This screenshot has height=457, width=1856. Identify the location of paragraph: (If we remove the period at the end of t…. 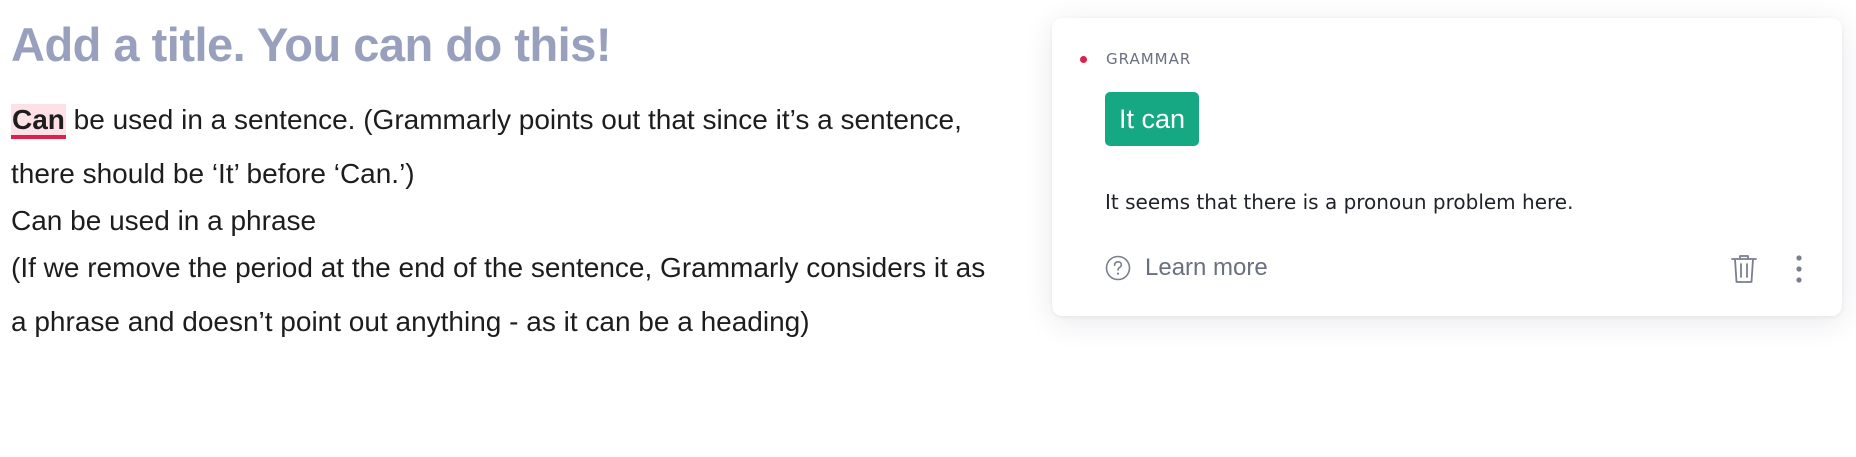
(506, 295).